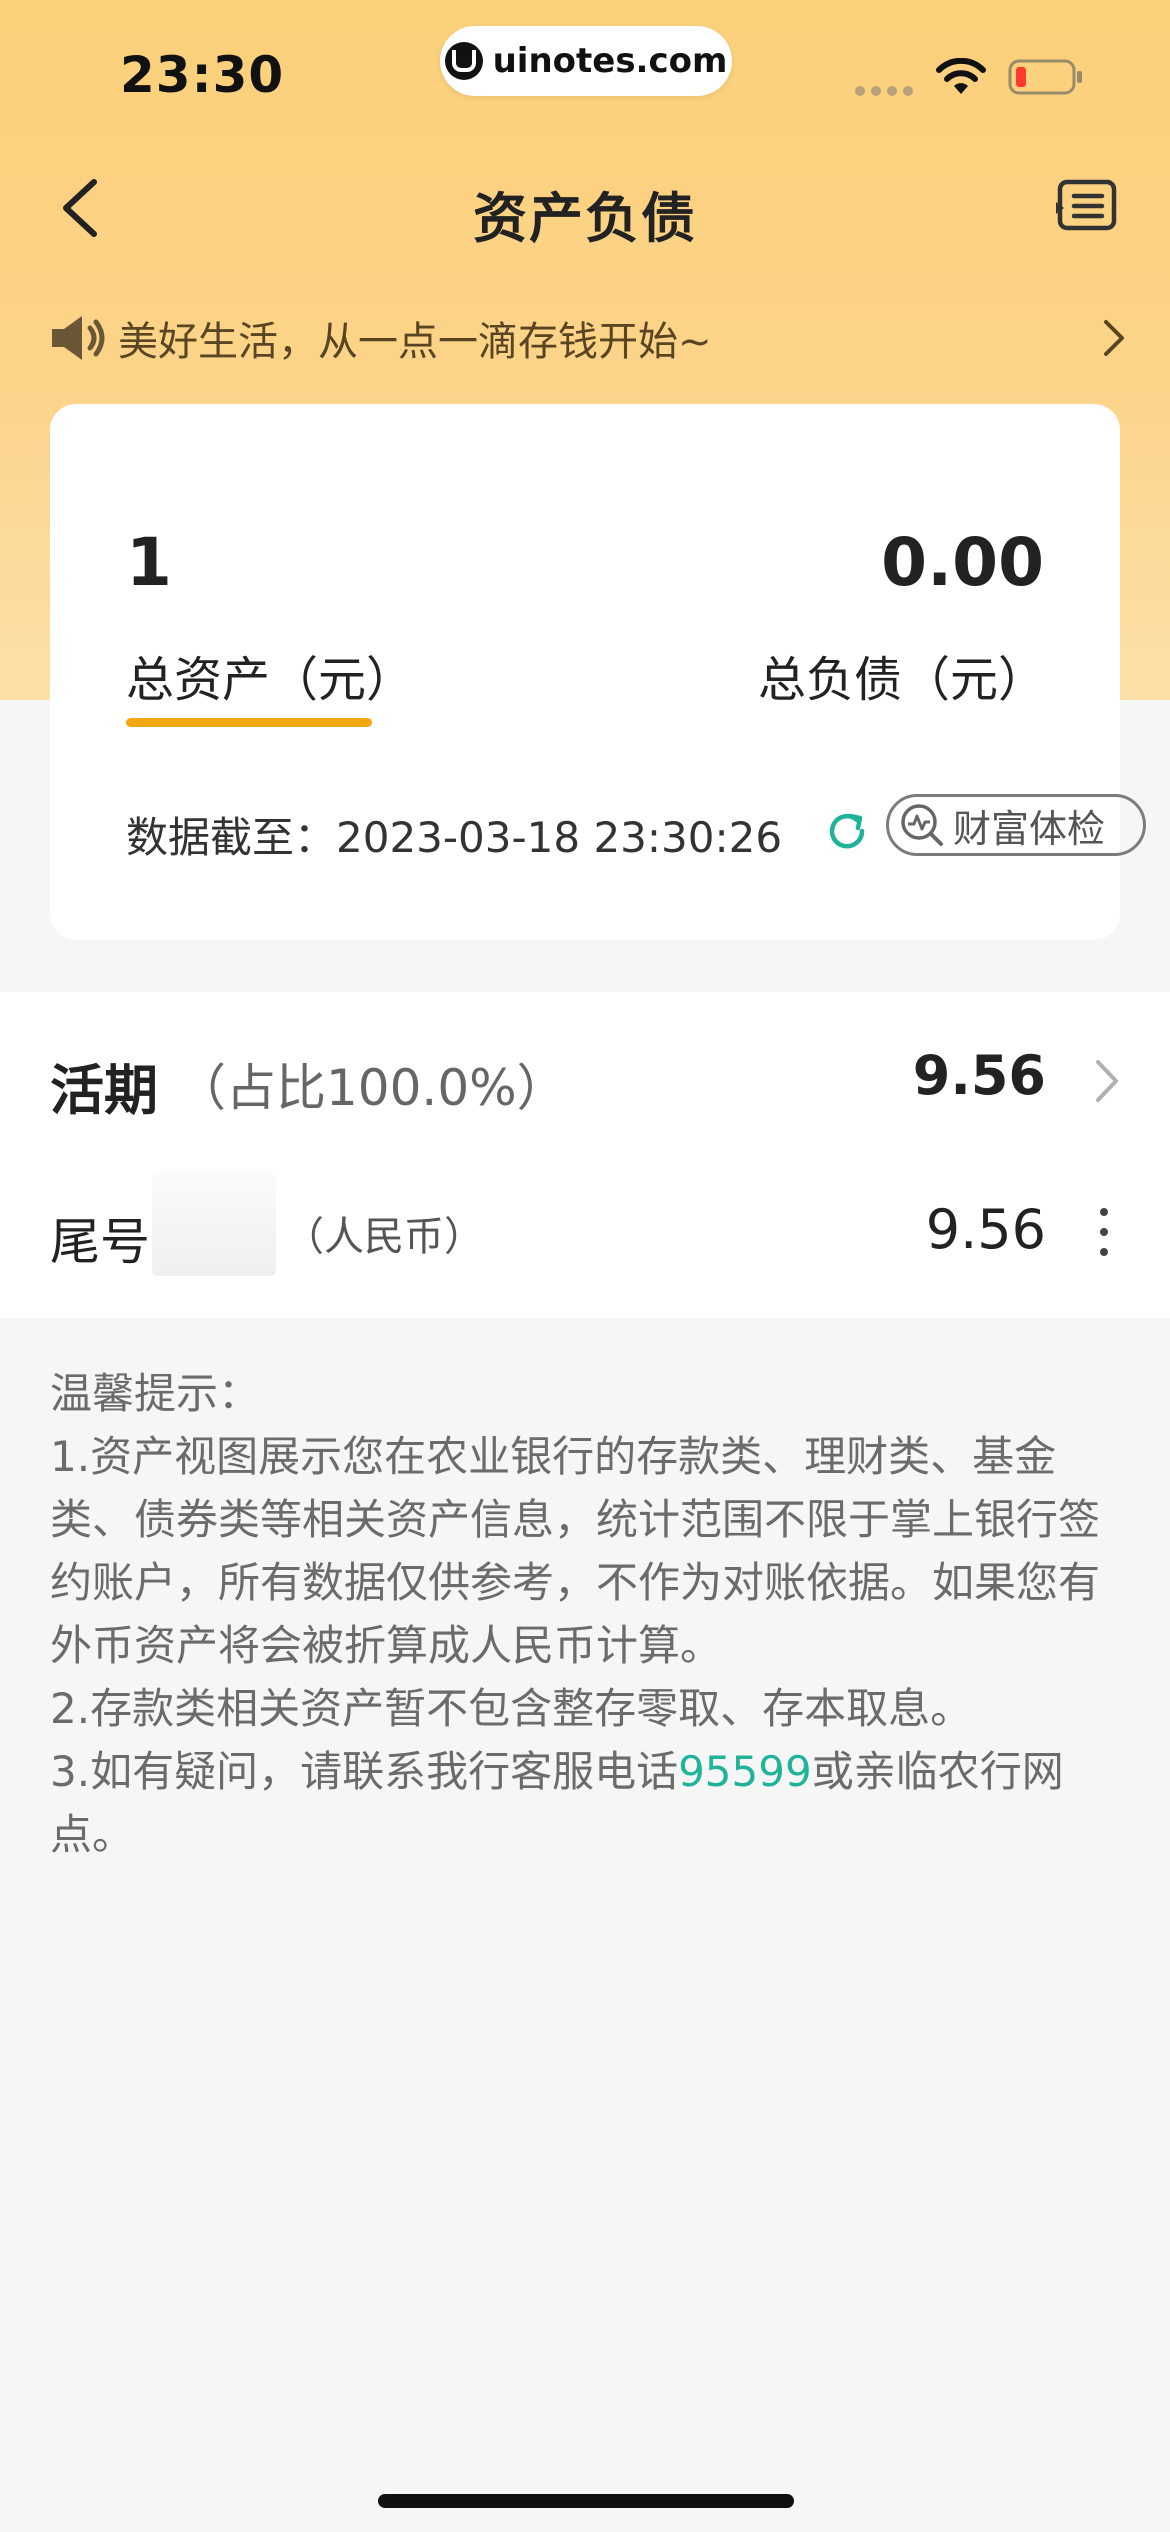  Describe the element at coordinates (590, 1803) in the screenshot. I see `tips-line-3: 3.如有疑问，请联系我行客服电话95599或亲临农行网点。` at that location.